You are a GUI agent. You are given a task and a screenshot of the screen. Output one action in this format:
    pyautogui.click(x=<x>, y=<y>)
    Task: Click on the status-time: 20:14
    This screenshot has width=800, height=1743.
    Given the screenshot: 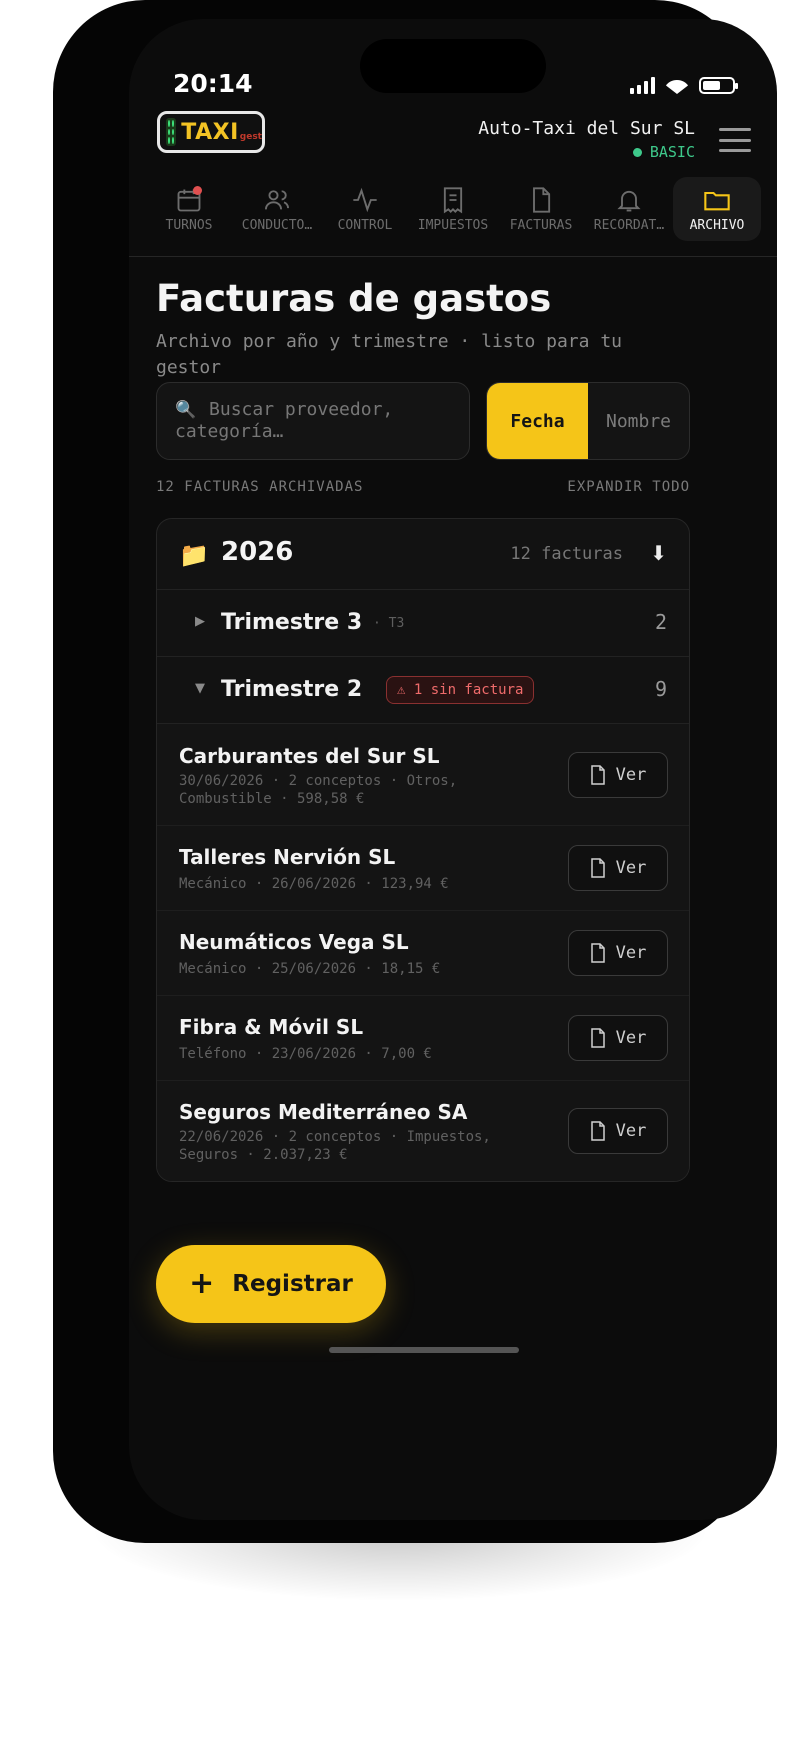 What is the action you would take?
    pyautogui.click(x=213, y=83)
    